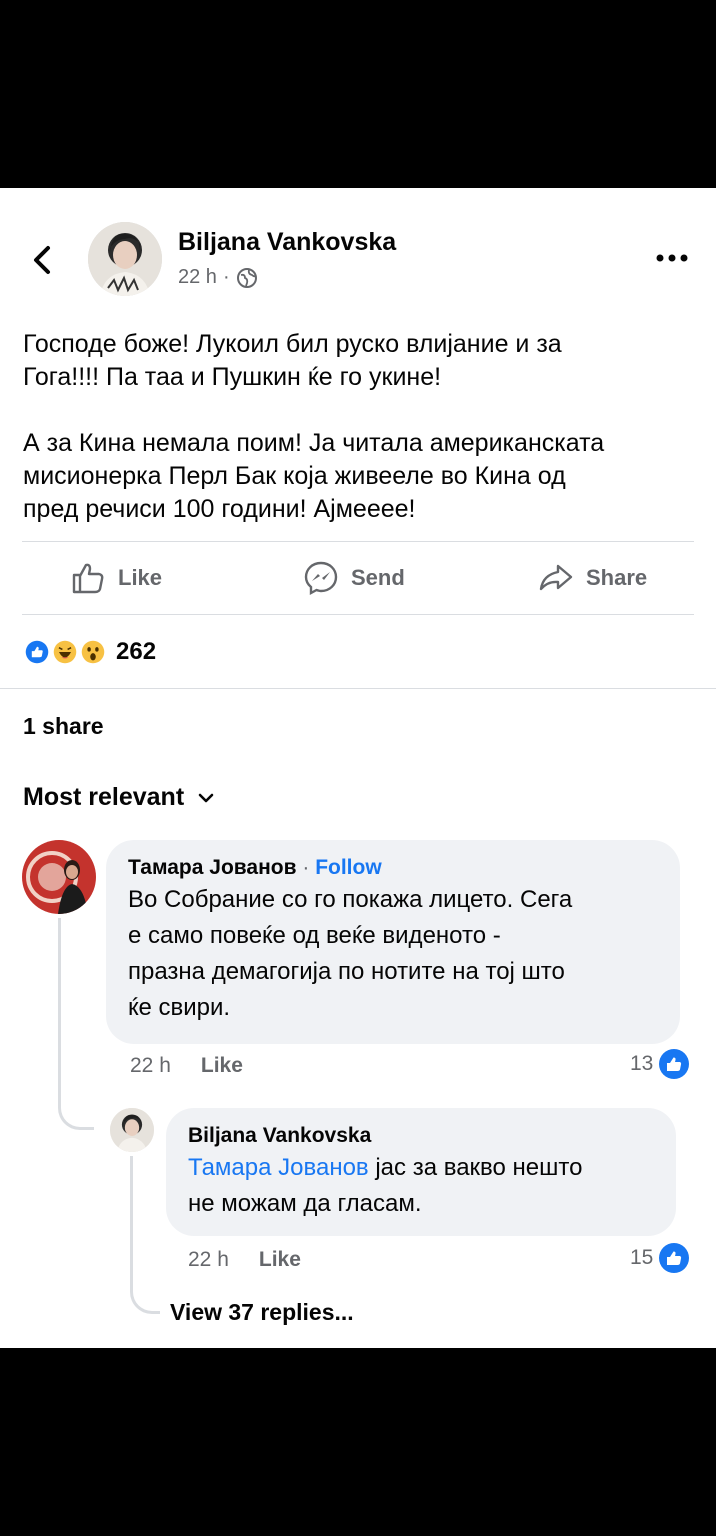  What do you see at coordinates (140, 577) in the screenshot?
I see `like-label: Like` at bounding box center [140, 577].